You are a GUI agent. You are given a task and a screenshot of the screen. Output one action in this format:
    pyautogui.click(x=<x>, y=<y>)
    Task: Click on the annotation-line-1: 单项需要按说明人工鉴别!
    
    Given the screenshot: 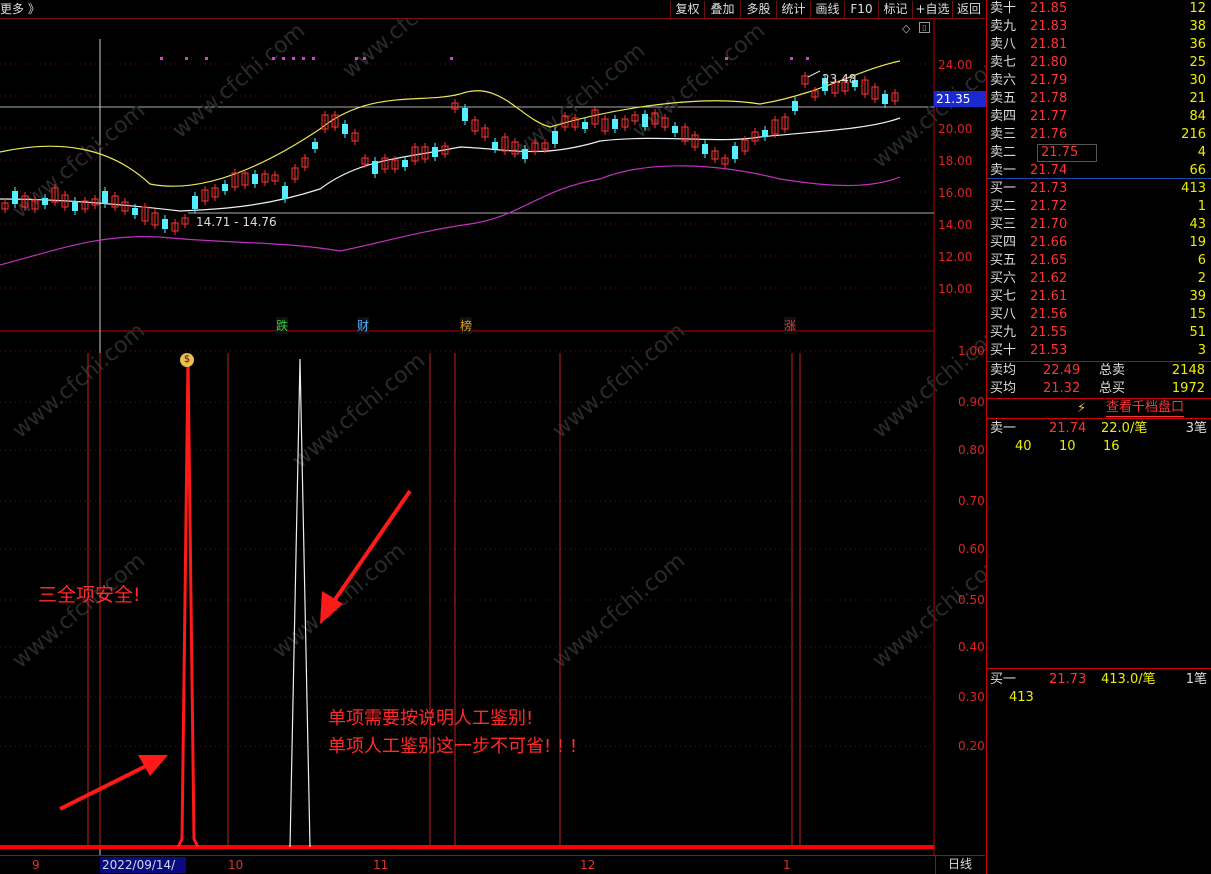 What is the action you would take?
    pyautogui.click(x=431, y=718)
    